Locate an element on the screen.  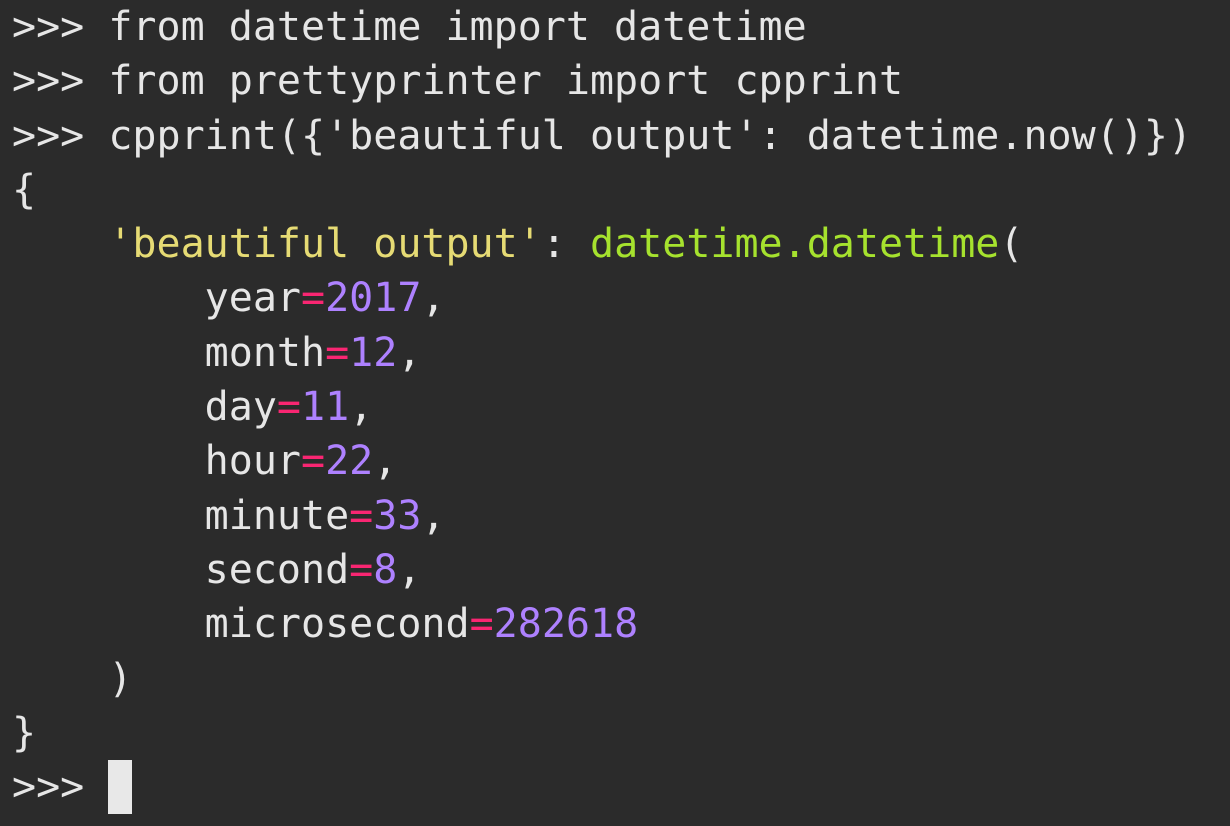
field-minute: minute=33, is located at coordinates (617, 516).